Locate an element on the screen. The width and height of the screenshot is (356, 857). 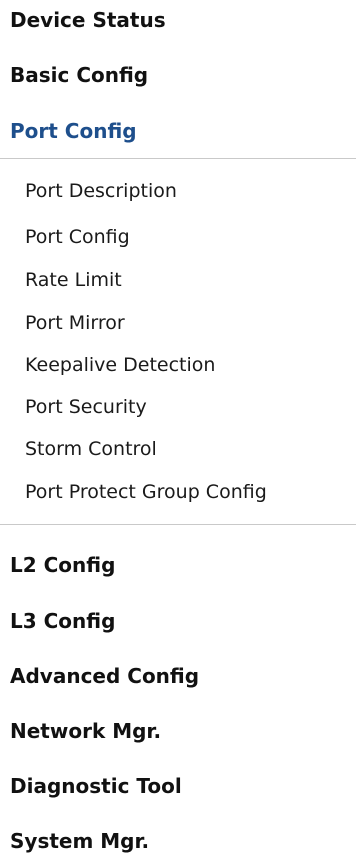
submenu-bottom-divider is located at coordinates (178, 524).